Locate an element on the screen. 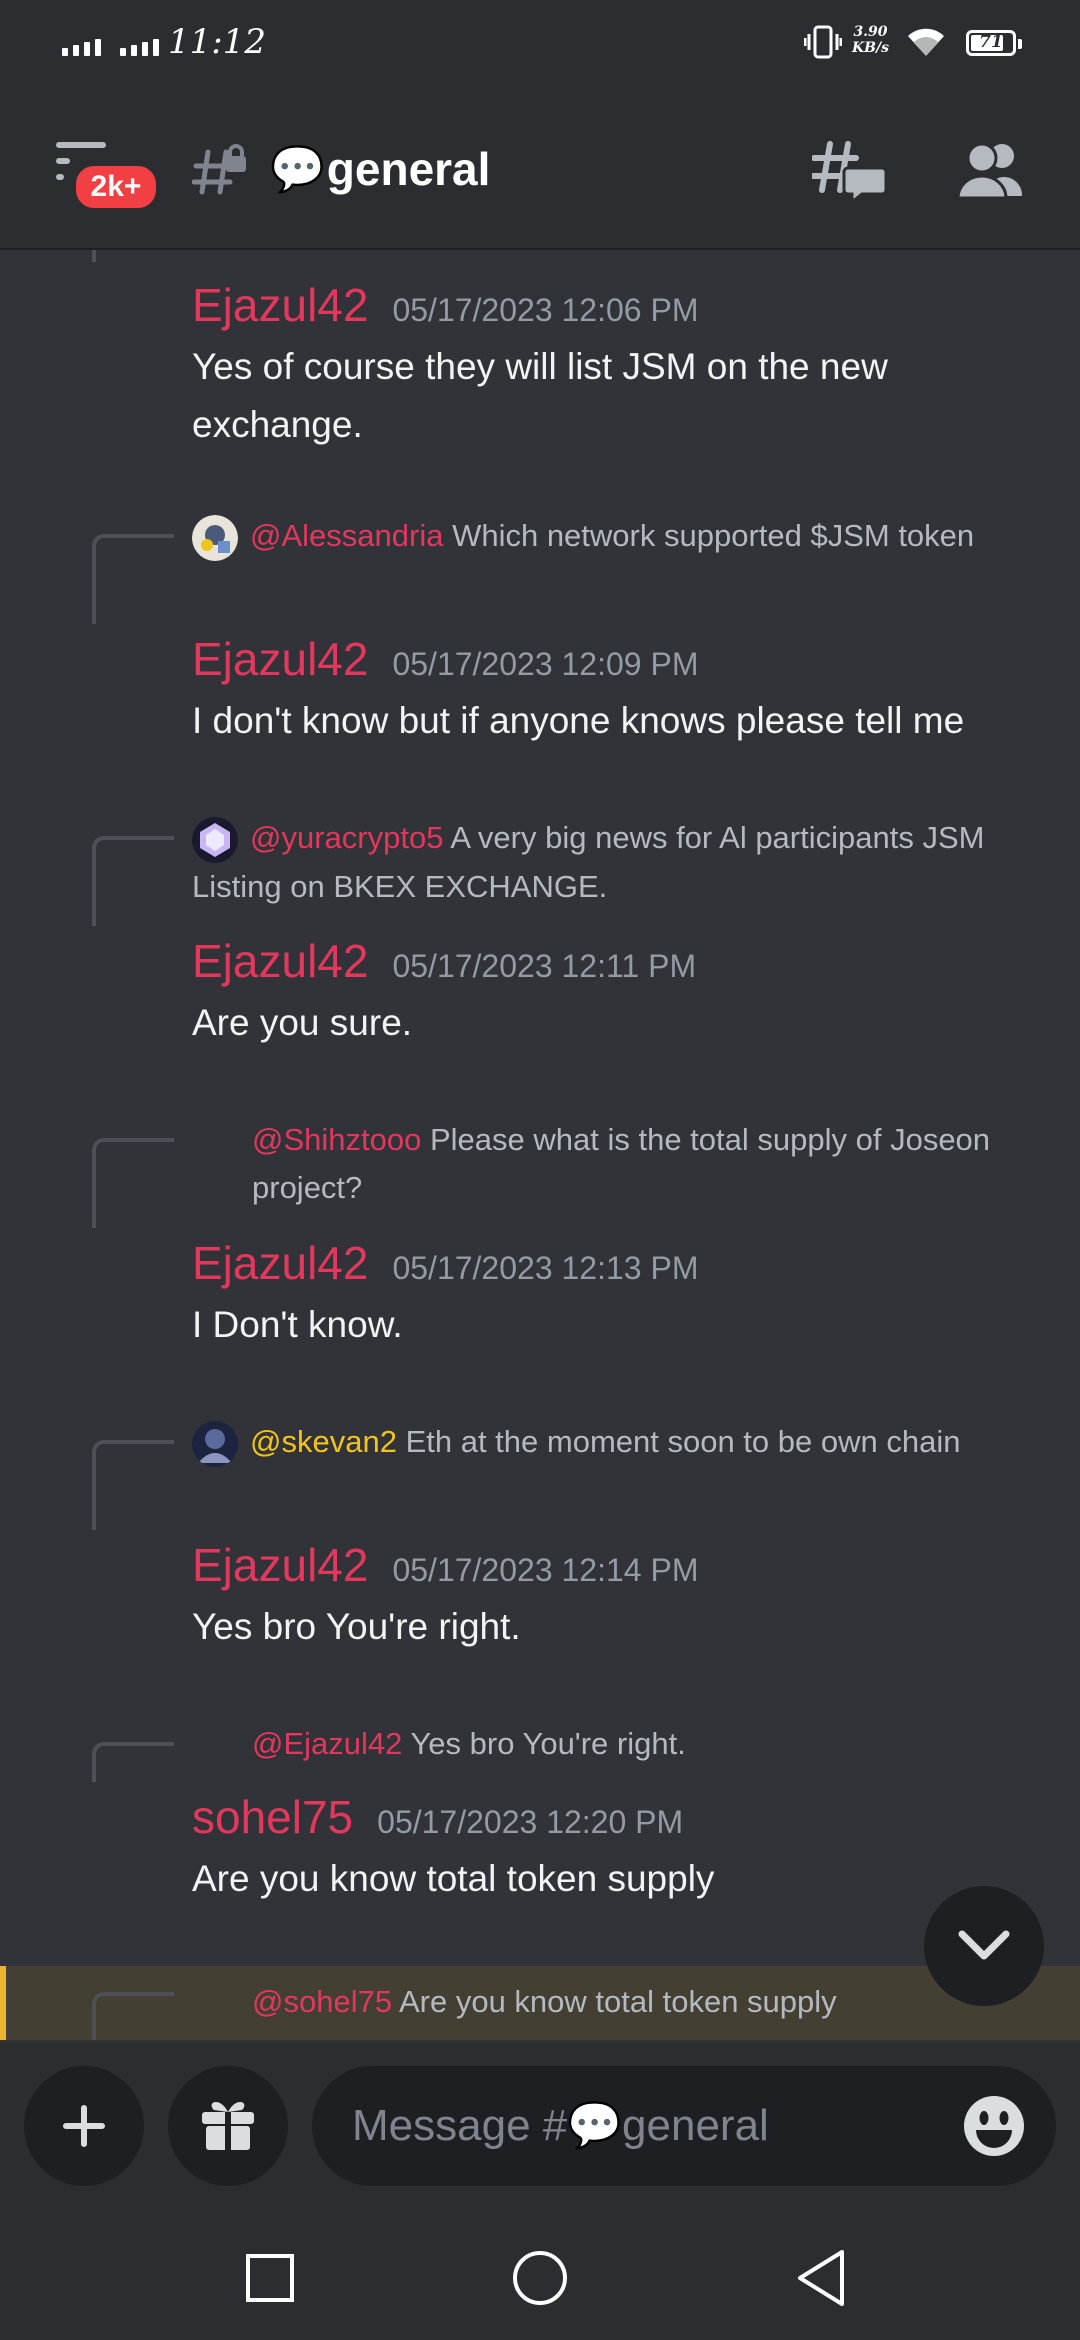  reply-preview: @Ejazul42 Yes bro You're right. is located at coordinates (616, 1744).